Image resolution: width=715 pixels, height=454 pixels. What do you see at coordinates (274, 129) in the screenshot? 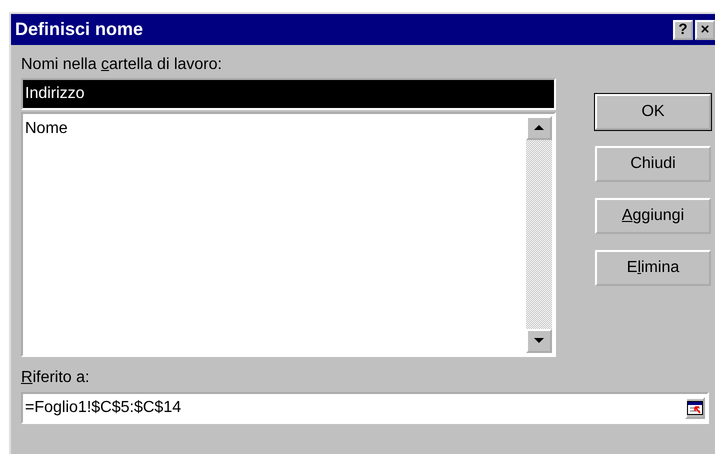
I see `list-item: Nome` at bounding box center [274, 129].